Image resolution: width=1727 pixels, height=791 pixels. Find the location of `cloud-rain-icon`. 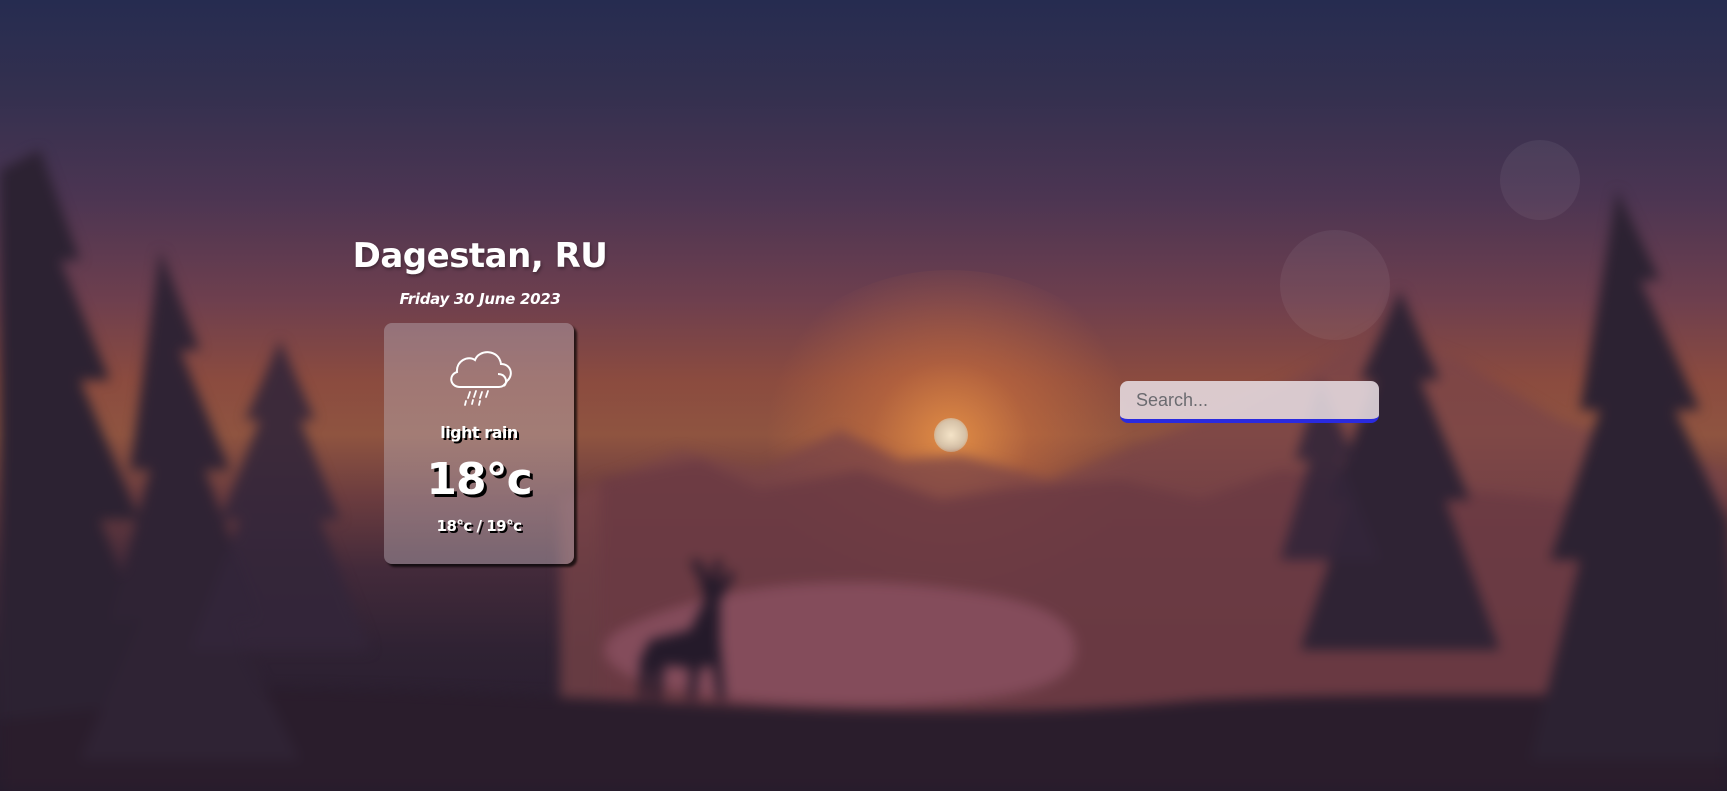

cloud-rain-icon is located at coordinates (481, 378).